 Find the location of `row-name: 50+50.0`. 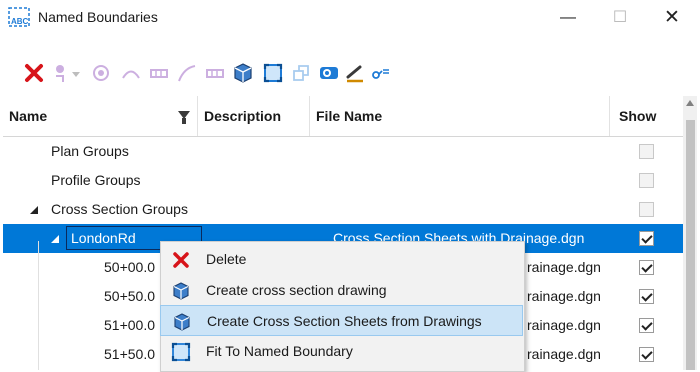

row-name: 50+50.0 is located at coordinates (129, 296).